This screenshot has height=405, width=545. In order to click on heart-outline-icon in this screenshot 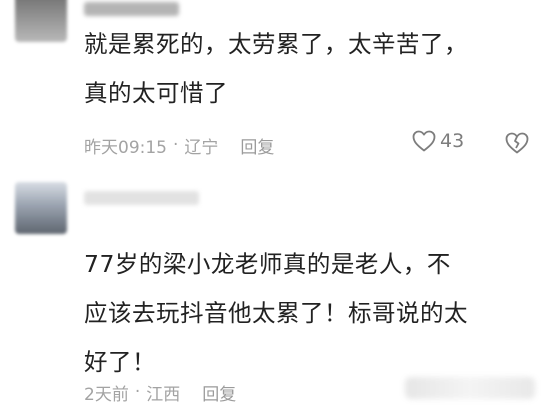, I will do `click(424, 141)`.